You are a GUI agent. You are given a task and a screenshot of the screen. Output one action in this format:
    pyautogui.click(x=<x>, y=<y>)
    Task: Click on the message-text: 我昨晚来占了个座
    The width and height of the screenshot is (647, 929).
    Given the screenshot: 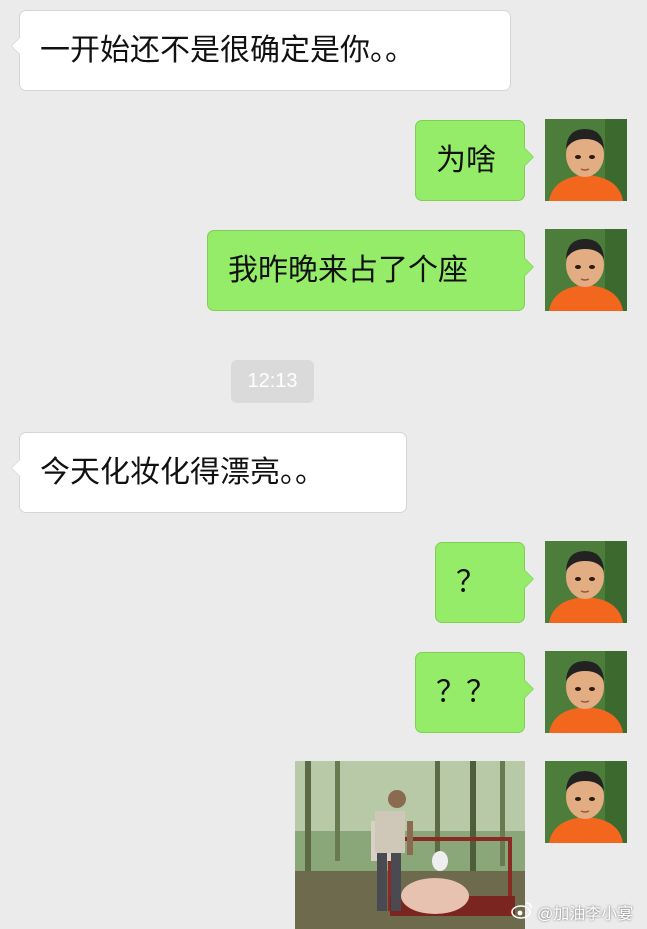 What is the action you would take?
    pyautogui.click(x=348, y=270)
    